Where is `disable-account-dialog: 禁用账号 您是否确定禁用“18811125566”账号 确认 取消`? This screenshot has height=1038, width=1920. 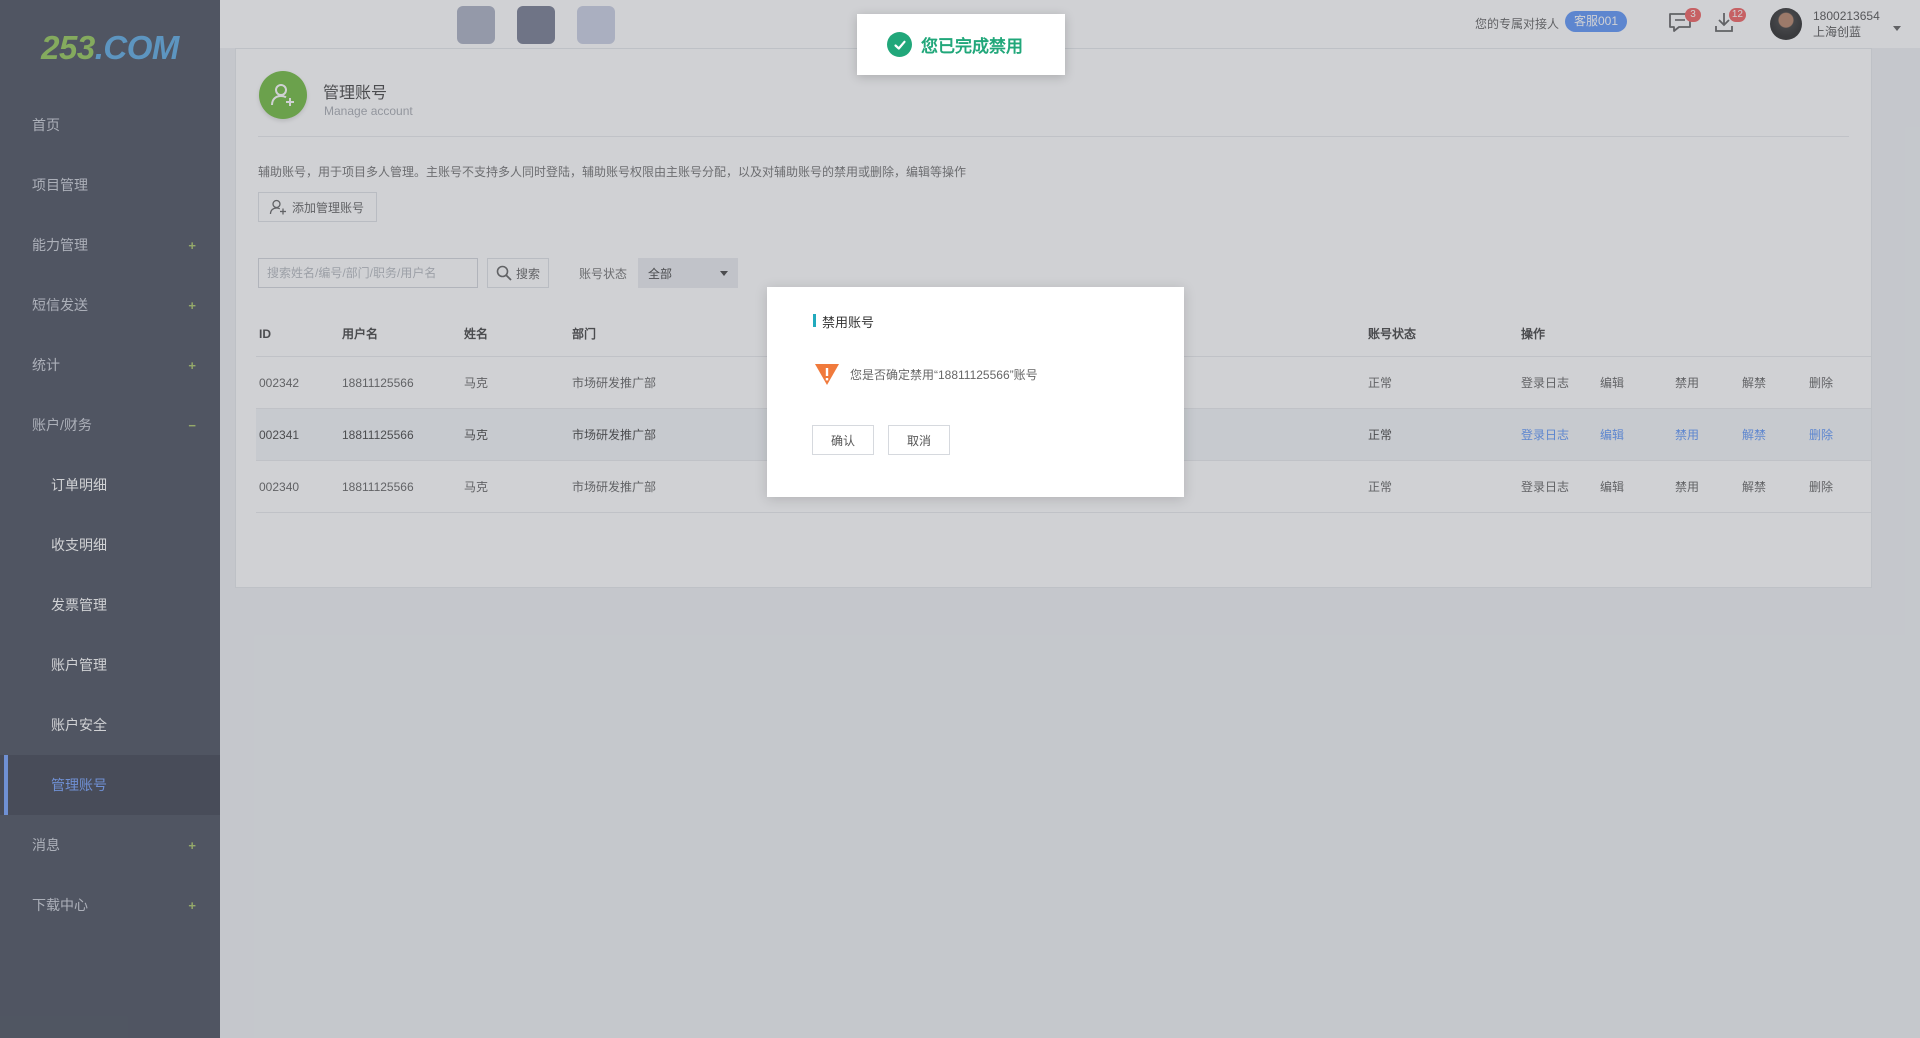
disable-account-dialog: 禁用账号 您是否确定禁用“18811125566”账号 确认 取消 is located at coordinates (975, 392).